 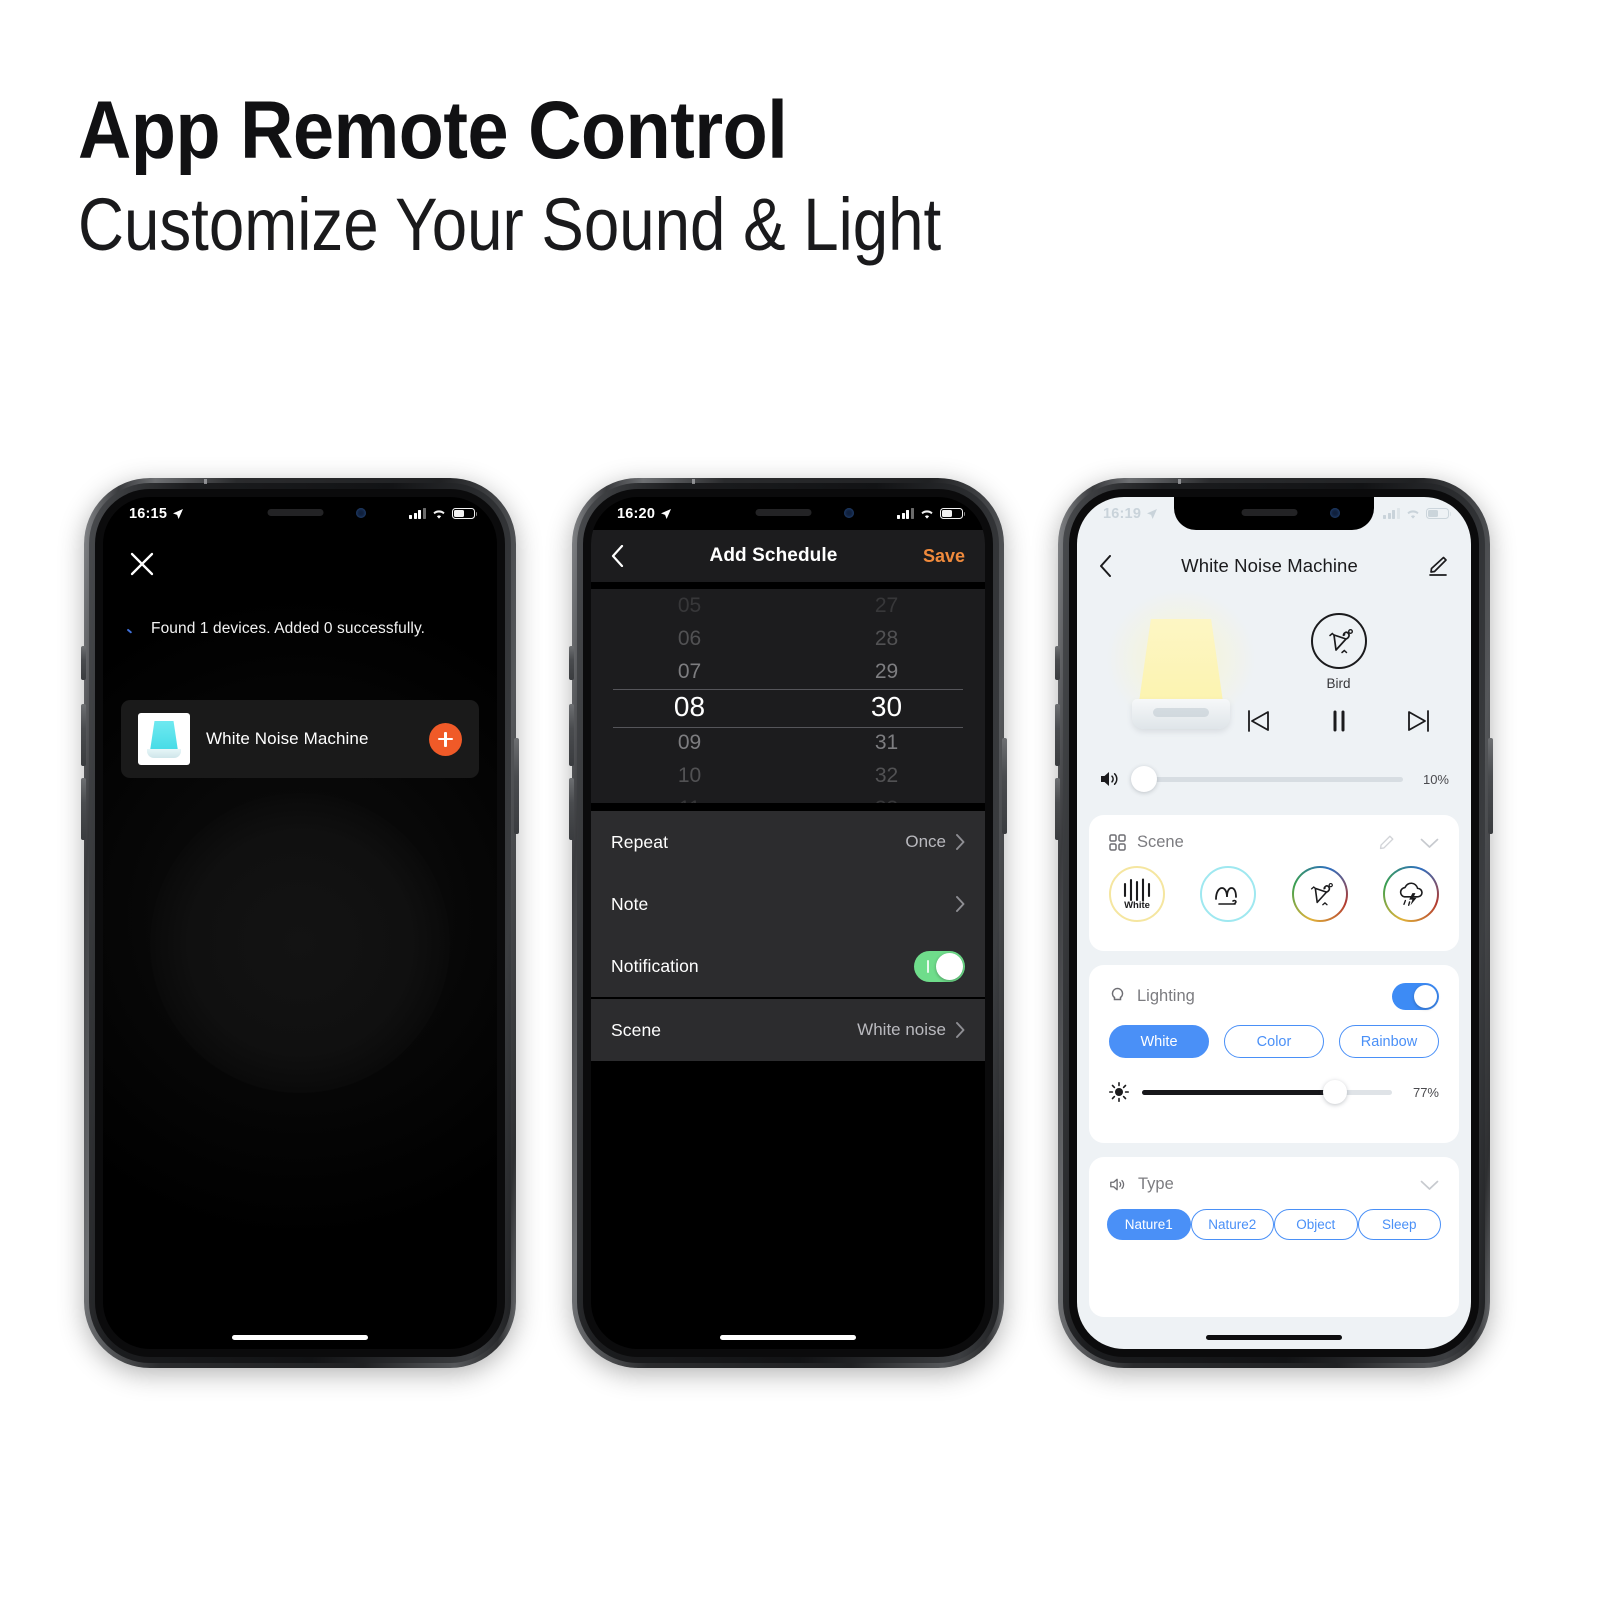 What do you see at coordinates (689, 605) in the screenshot?
I see `hour-option: 05` at bounding box center [689, 605].